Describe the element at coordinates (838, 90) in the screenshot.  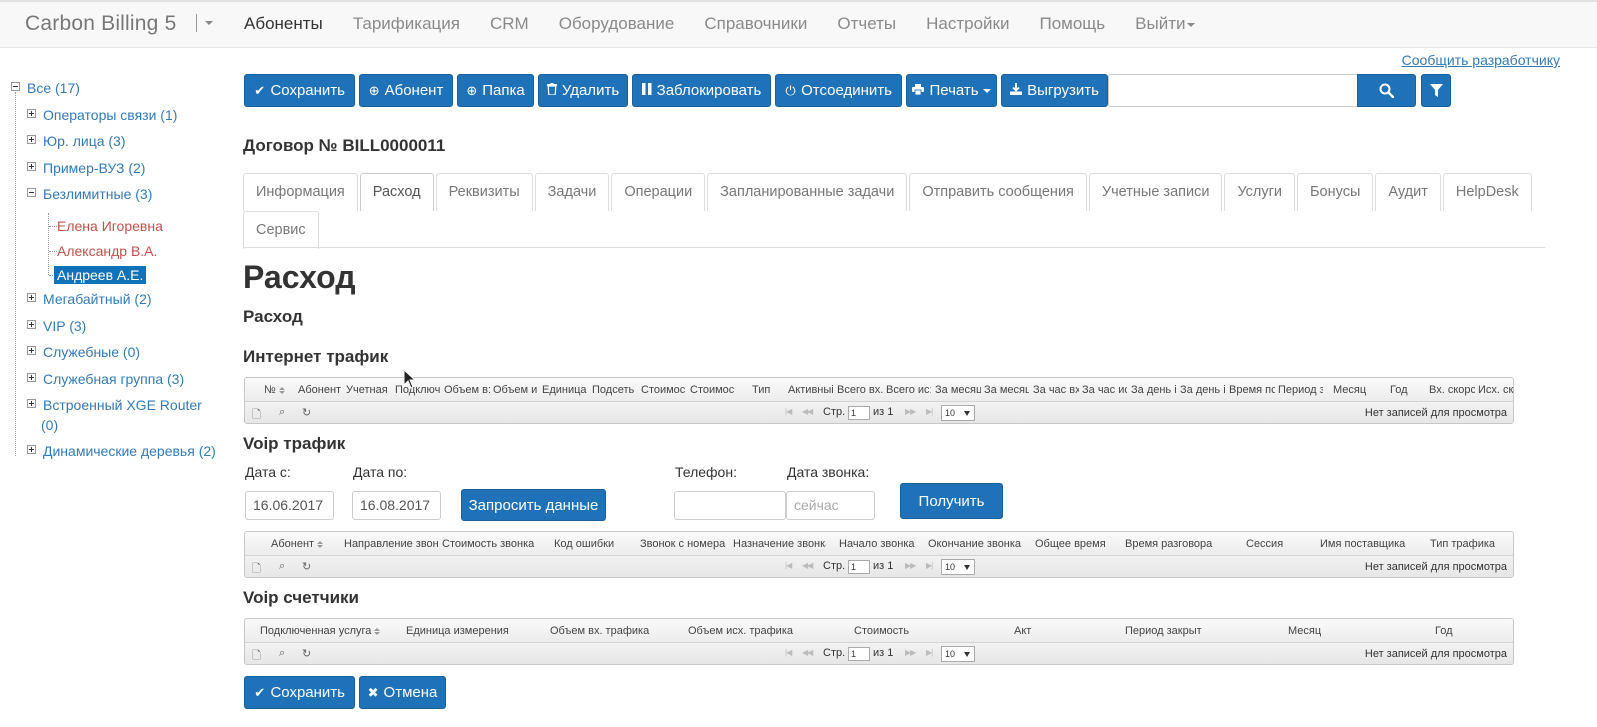
I see `disconnect-button: ⏻ Отсоединить` at that location.